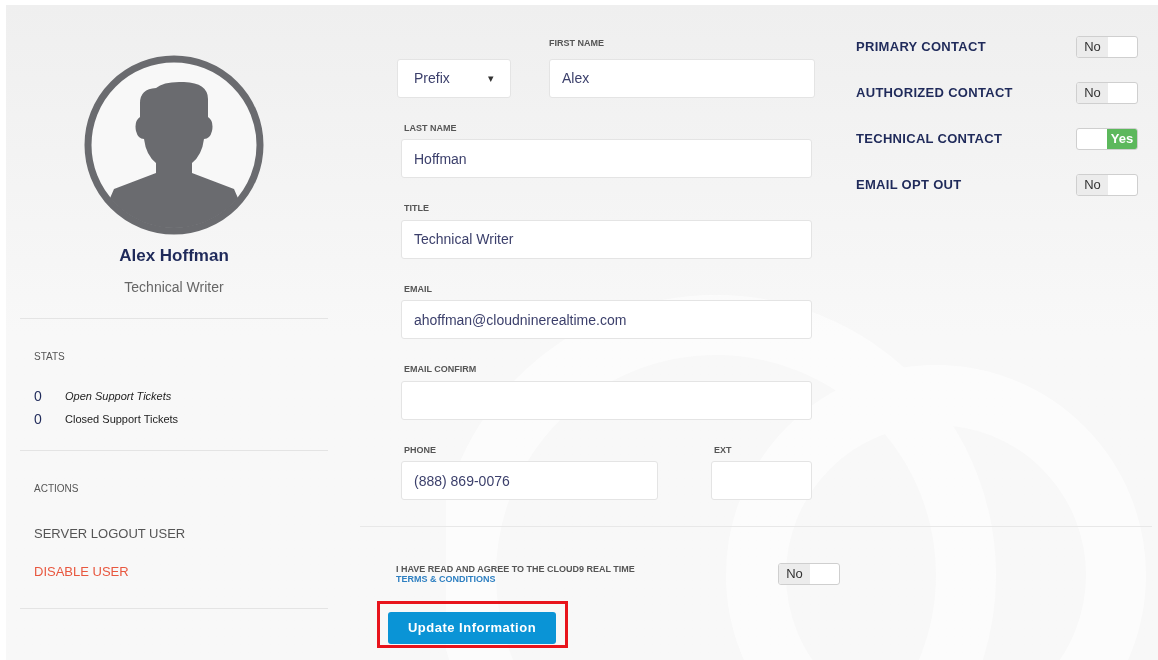 The height and width of the screenshot is (660, 1158). Describe the element at coordinates (110, 533) in the screenshot. I see `action-link: SERVER LOGOUT USER` at that location.